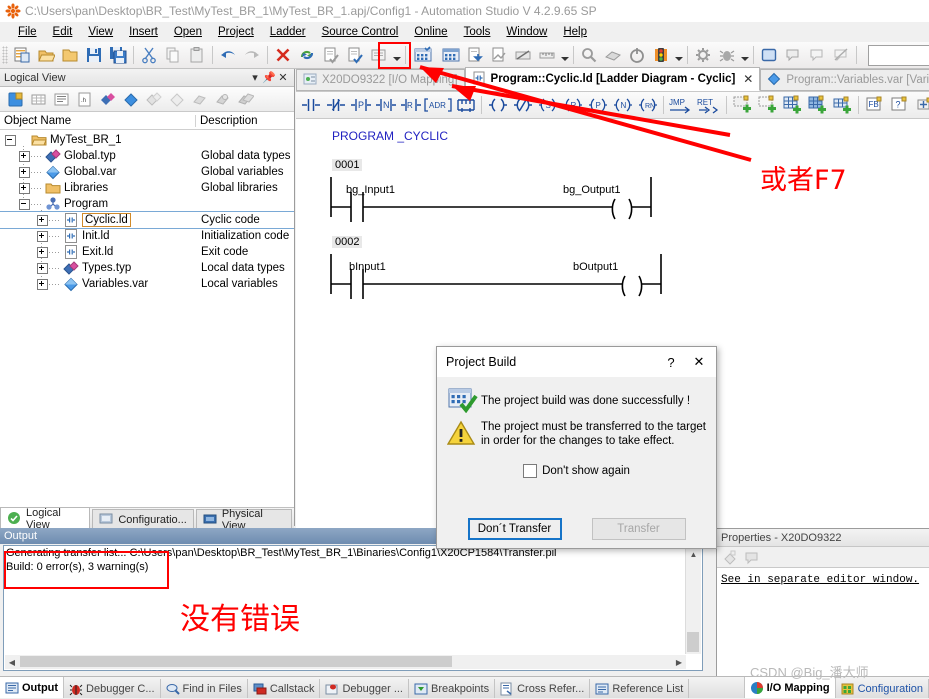 This screenshot has height=699, width=929. What do you see at coordinates (515, 529) in the screenshot?
I see `dont-transfer-button: Don´t Transfer` at bounding box center [515, 529].